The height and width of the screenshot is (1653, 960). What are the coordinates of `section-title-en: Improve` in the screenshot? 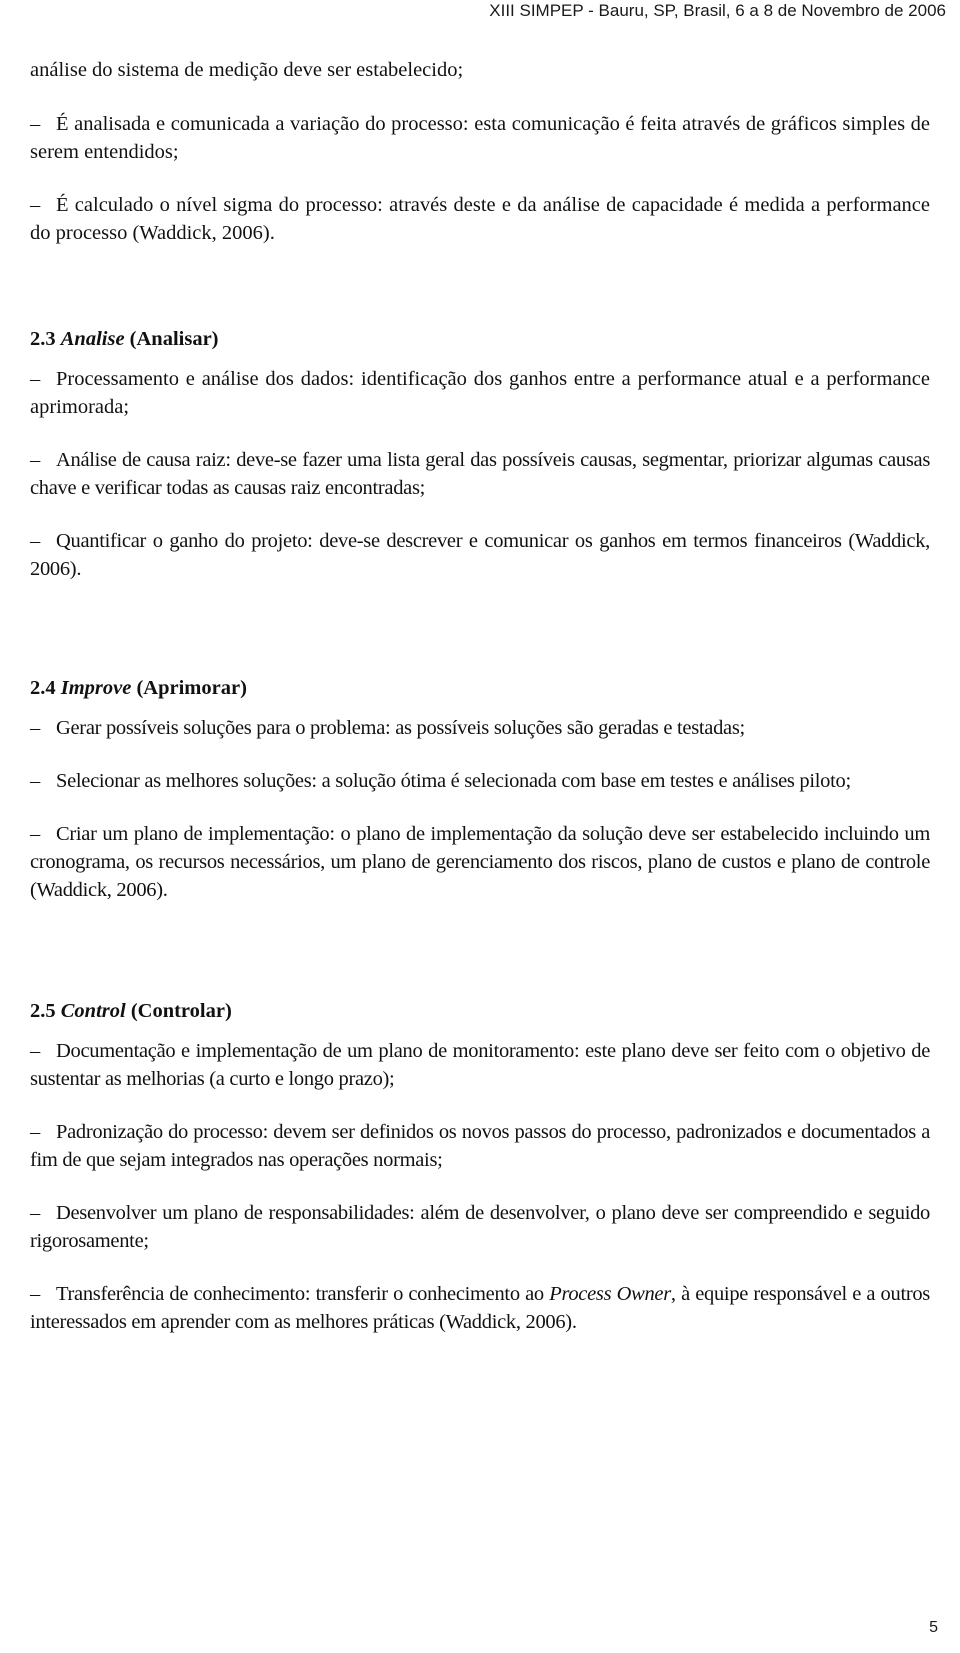 It's located at (96, 688).